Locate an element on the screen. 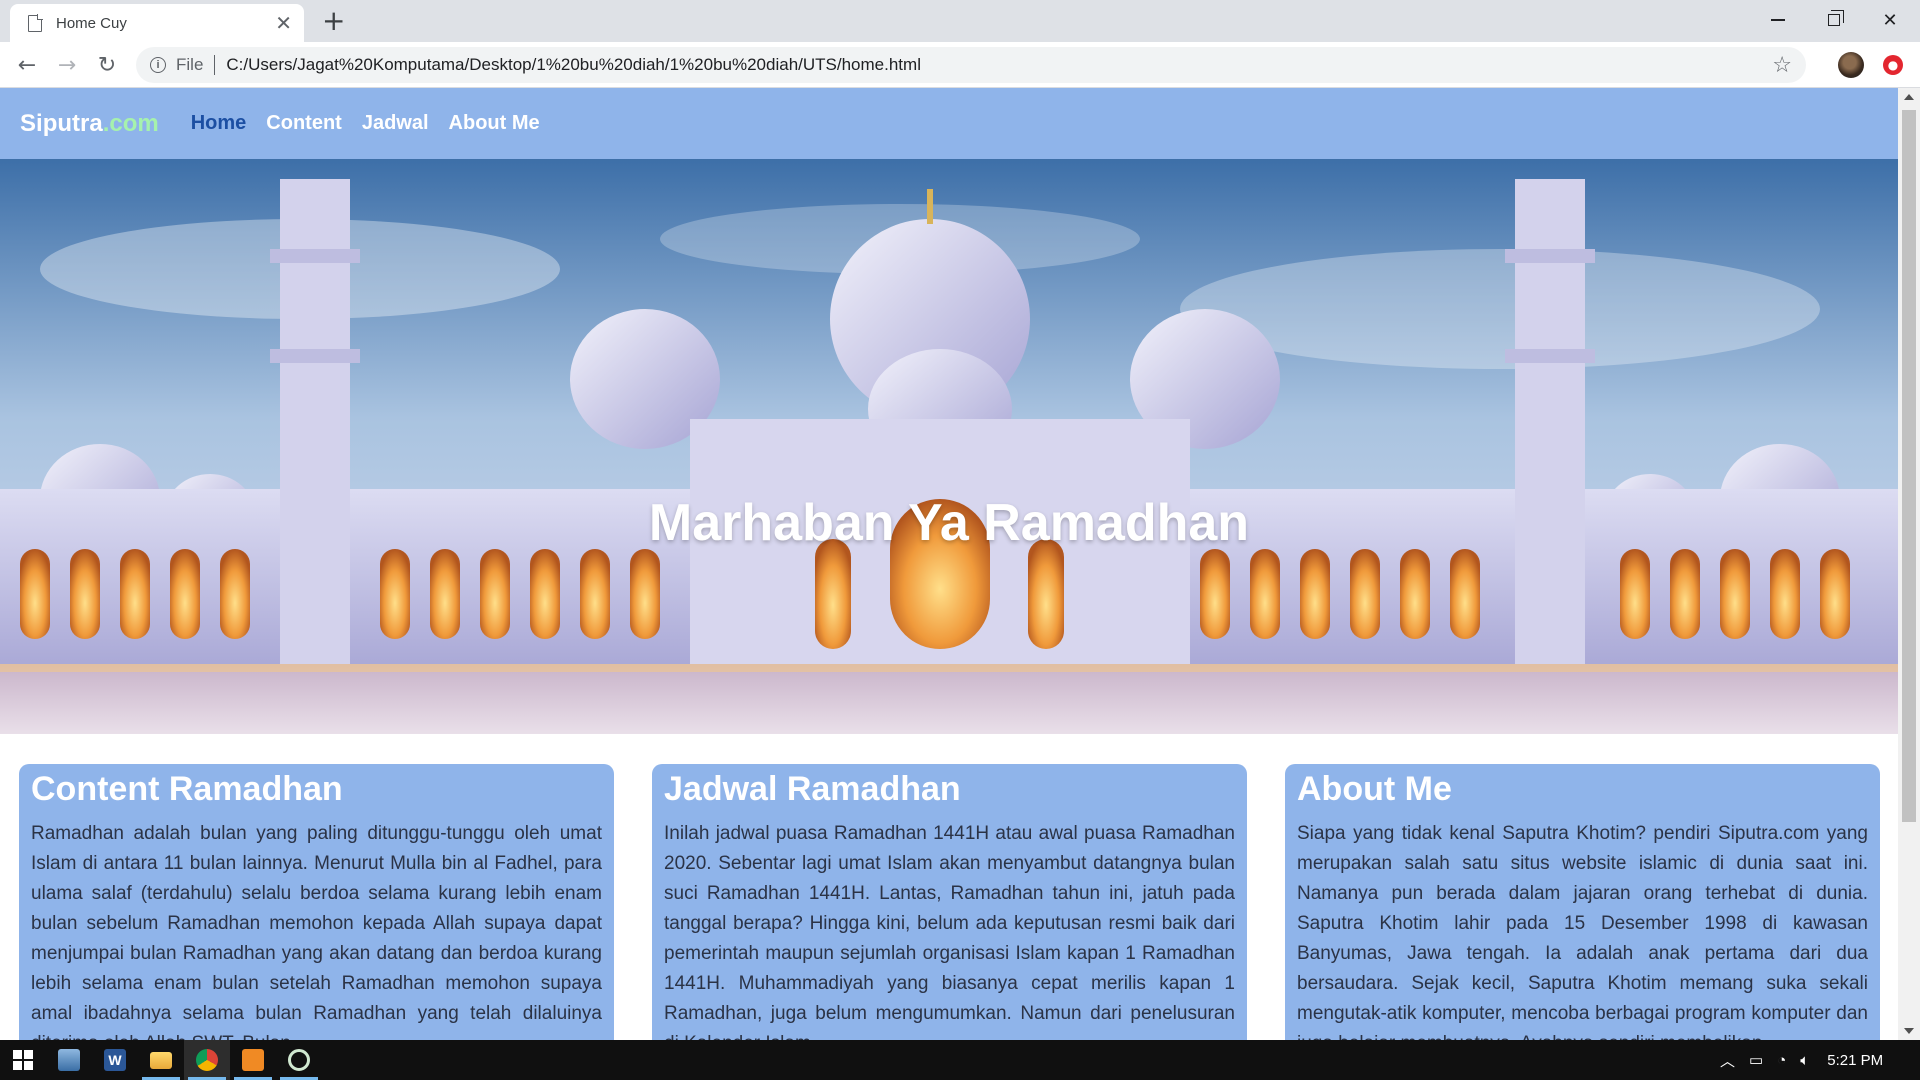  windows-taskbar: W ︿ ▭ ◔ 🔈︎ 5:21 PM is located at coordinates (960, 1060).